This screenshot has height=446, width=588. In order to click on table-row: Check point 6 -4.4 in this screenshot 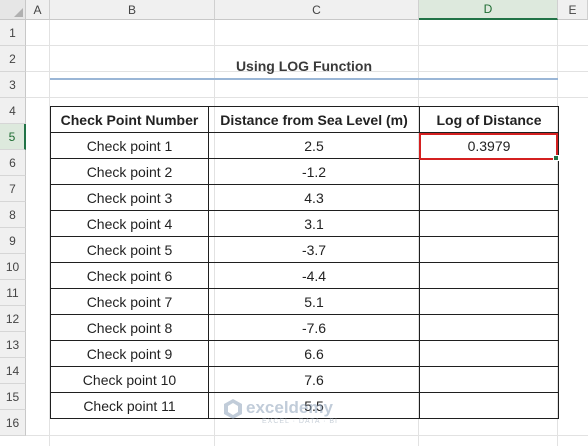, I will do `click(304, 275)`.